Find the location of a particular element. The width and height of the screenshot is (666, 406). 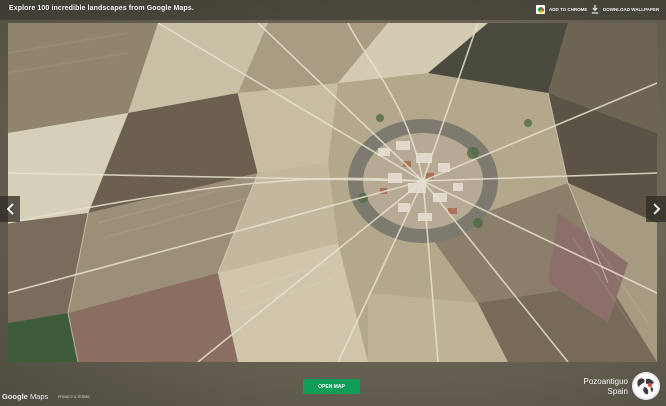

download-wallpaper-label: DOWNLOAD WALLPAPER is located at coordinates (631, 9).